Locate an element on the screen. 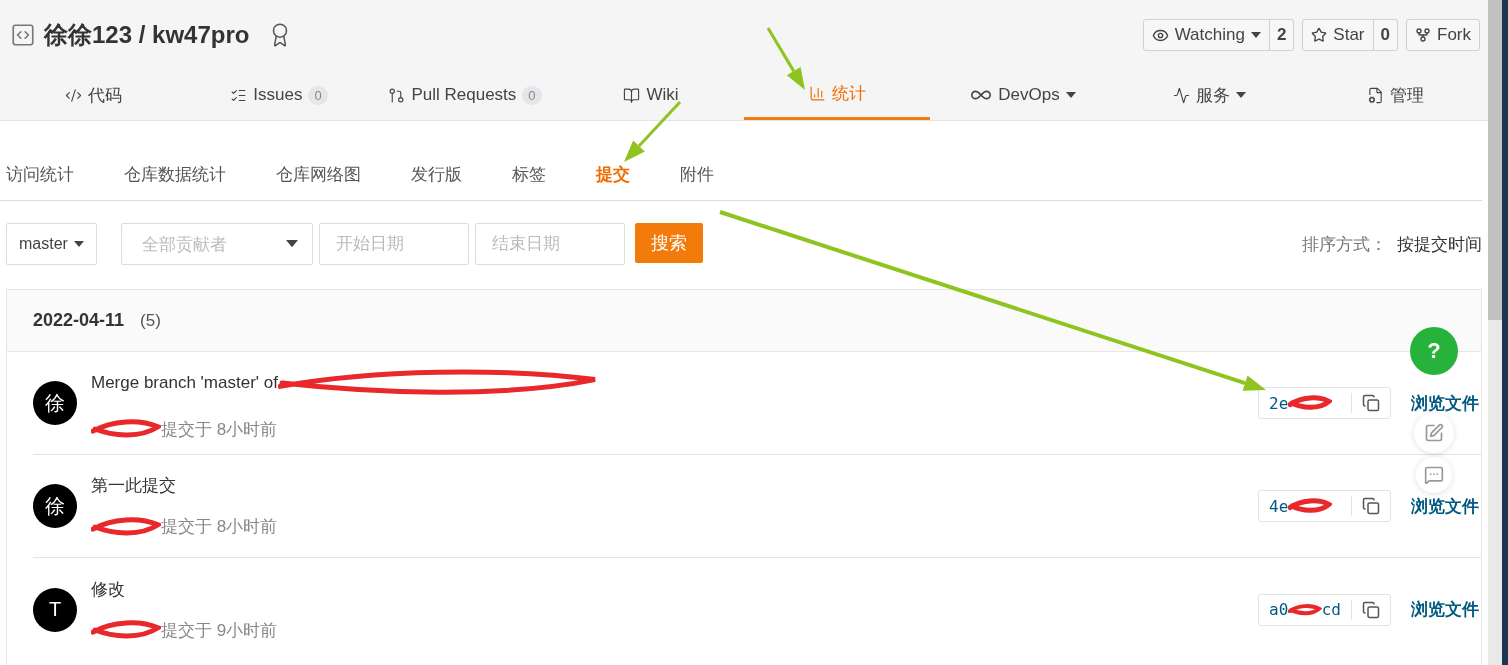  pull-request-icon is located at coordinates (397, 95).